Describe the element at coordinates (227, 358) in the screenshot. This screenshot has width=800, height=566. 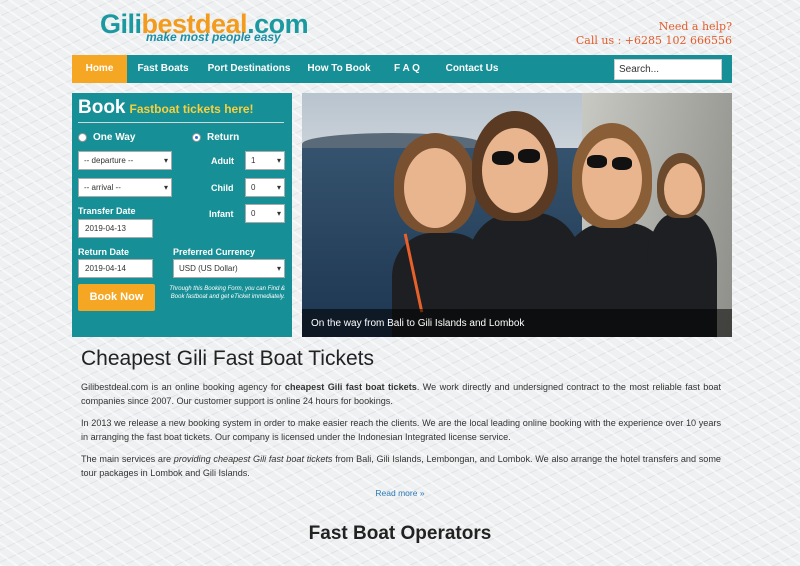
I see `page-title: Cheapest Gili Fast Boat Tickets` at that location.